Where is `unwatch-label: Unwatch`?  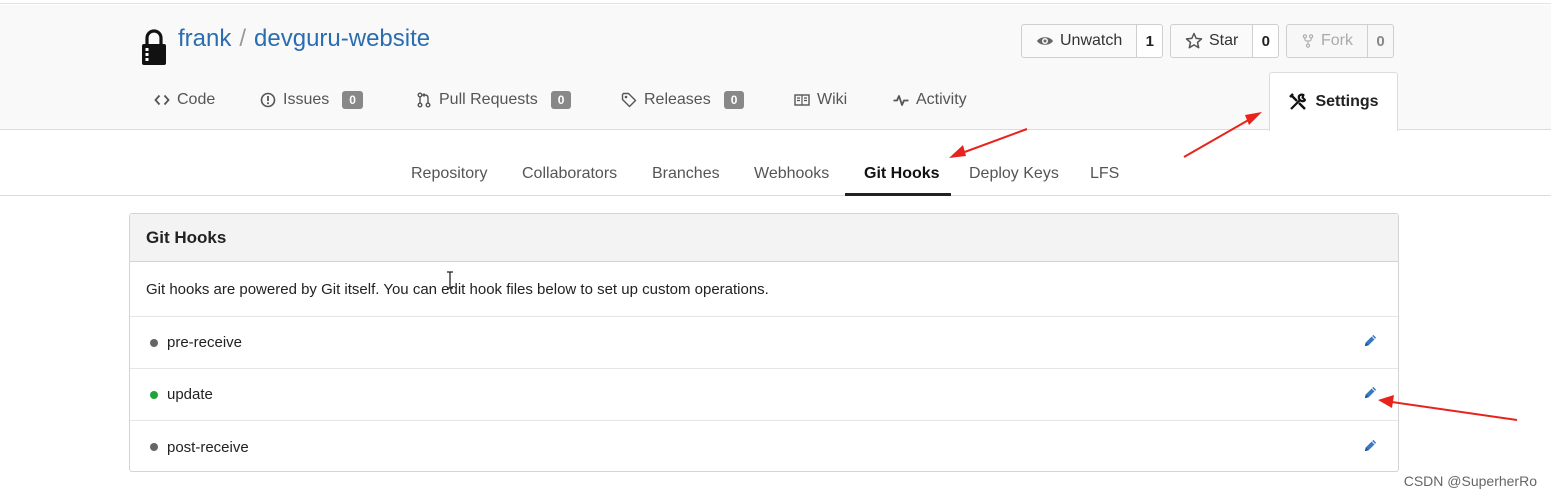
unwatch-label: Unwatch is located at coordinates (1091, 40).